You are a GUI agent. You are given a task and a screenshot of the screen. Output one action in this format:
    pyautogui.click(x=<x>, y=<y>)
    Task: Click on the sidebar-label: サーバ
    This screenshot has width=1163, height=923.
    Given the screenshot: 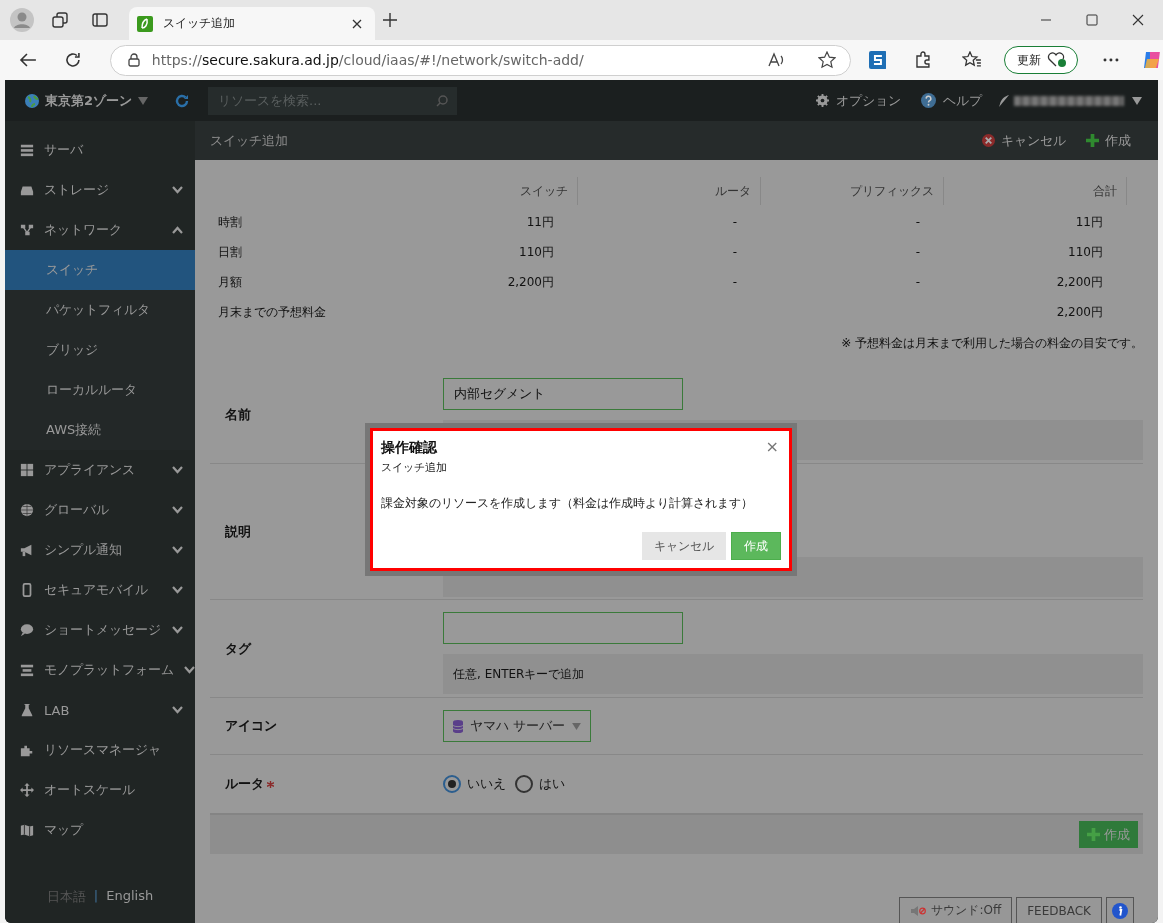 What is the action you would take?
    pyautogui.click(x=64, y=150)
    